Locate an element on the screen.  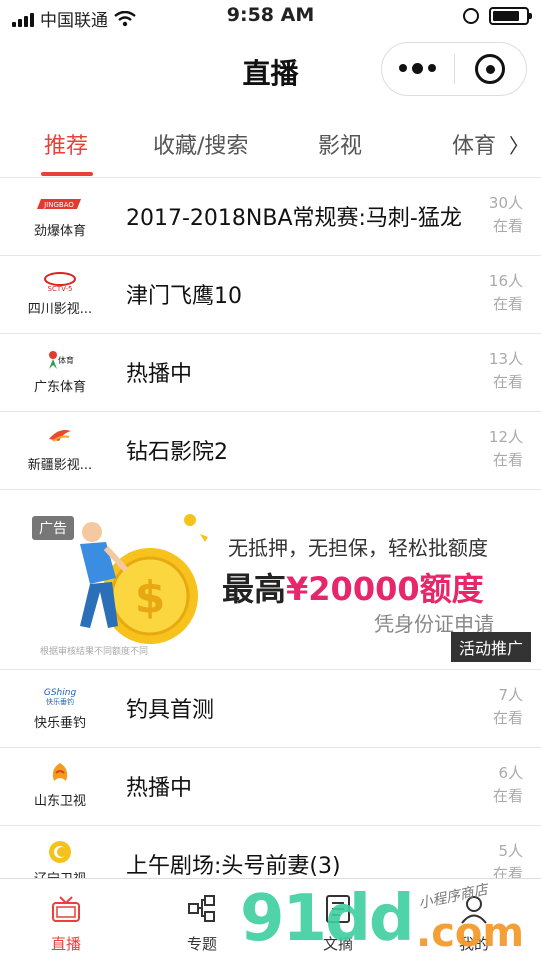
viewer-count: 7人 在看 is located at coordinates (508, 707).